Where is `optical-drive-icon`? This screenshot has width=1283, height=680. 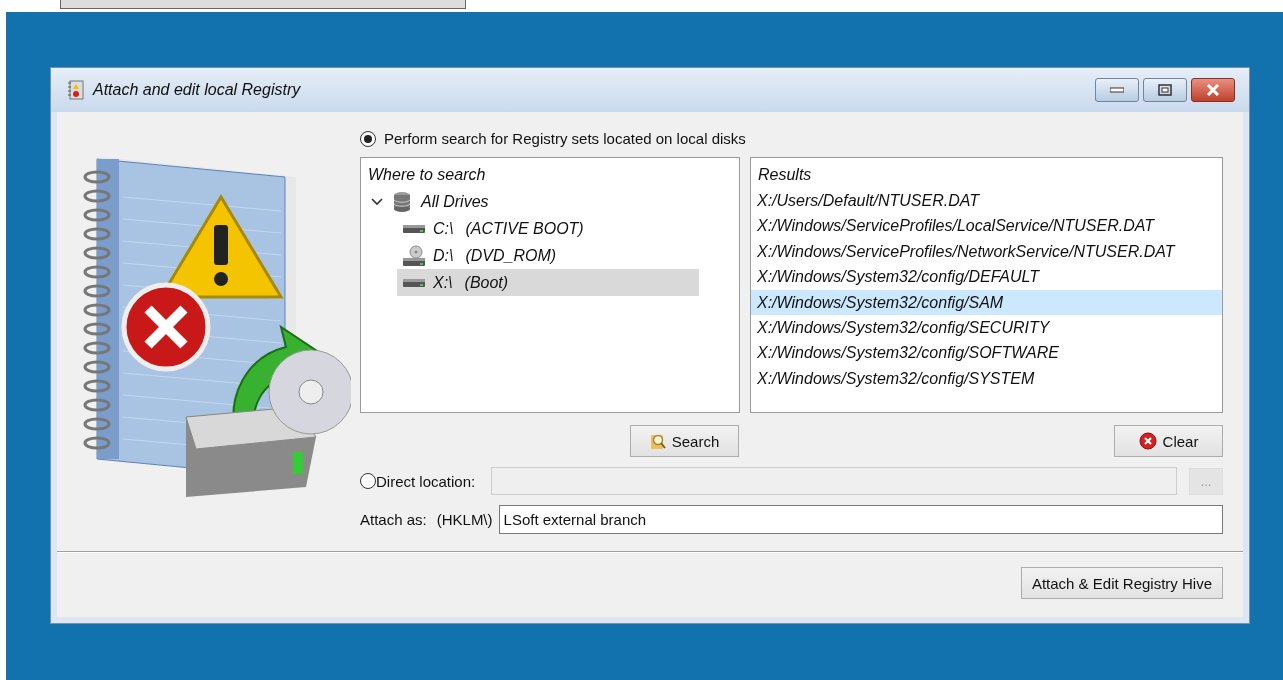 optical-drive-icon is located at coordinates (414, 255).